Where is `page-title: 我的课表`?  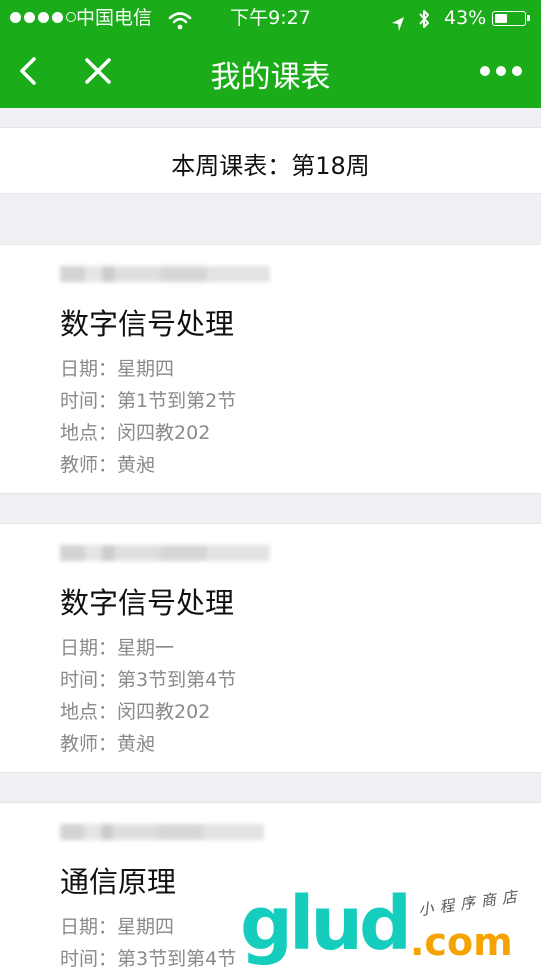 page-title: 我的课表 is located at coordinates (270, 77).